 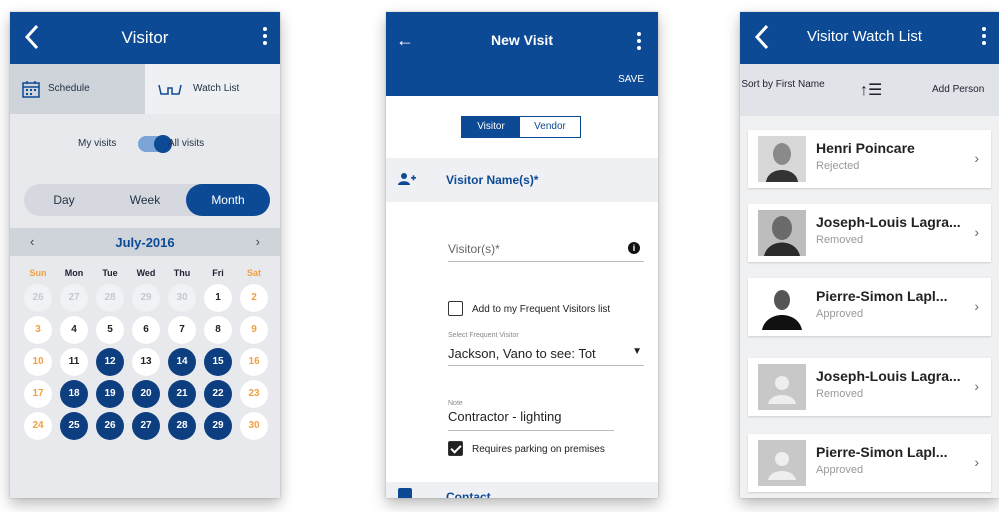 What do you see at coordinates (538, 449) in the screenshot?
I see `parking-label: Requires parking on premises` at bounding box center [538, 449].